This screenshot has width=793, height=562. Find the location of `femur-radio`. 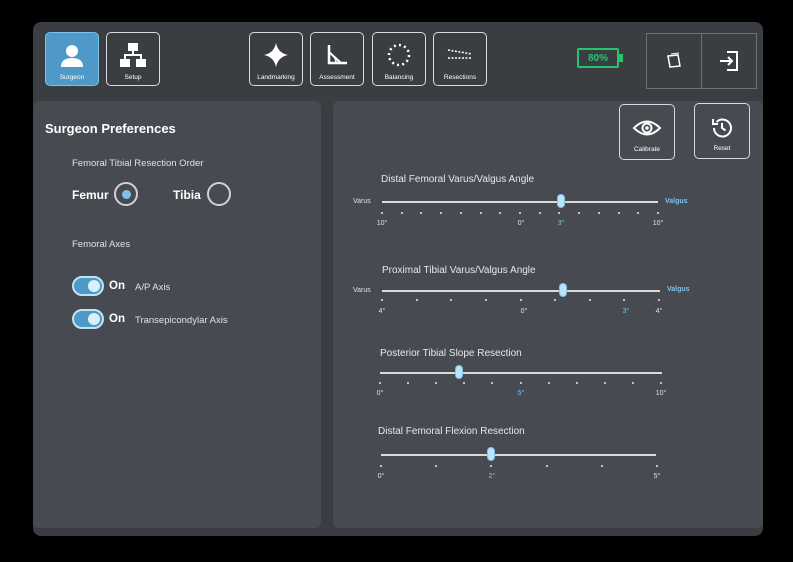

femur-radio is located at coordinates (126, 194).